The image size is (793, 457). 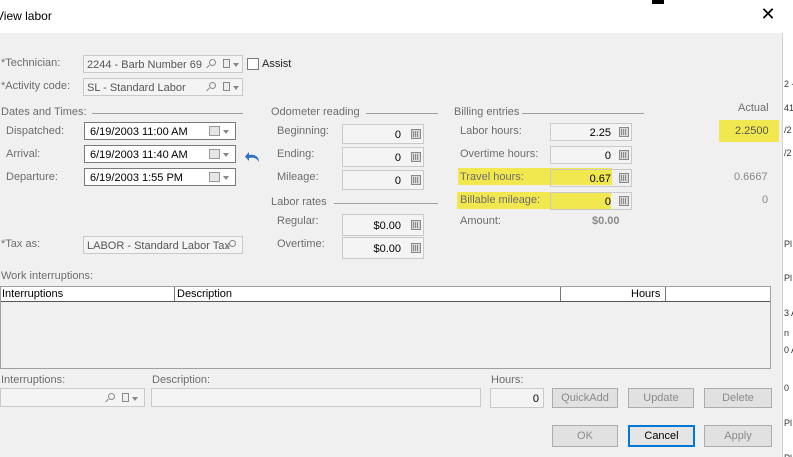 I want to click on technician-field: 2244 - Barb Number 69, so click(x=163, y=64).